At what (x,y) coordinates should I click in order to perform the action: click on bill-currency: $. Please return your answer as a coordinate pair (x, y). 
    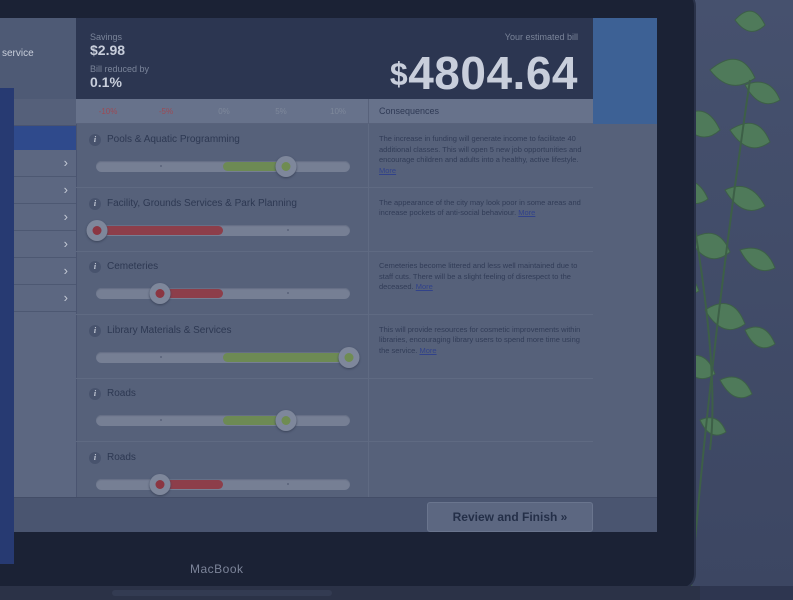
    Looking at the image, I should click on (399, 74).